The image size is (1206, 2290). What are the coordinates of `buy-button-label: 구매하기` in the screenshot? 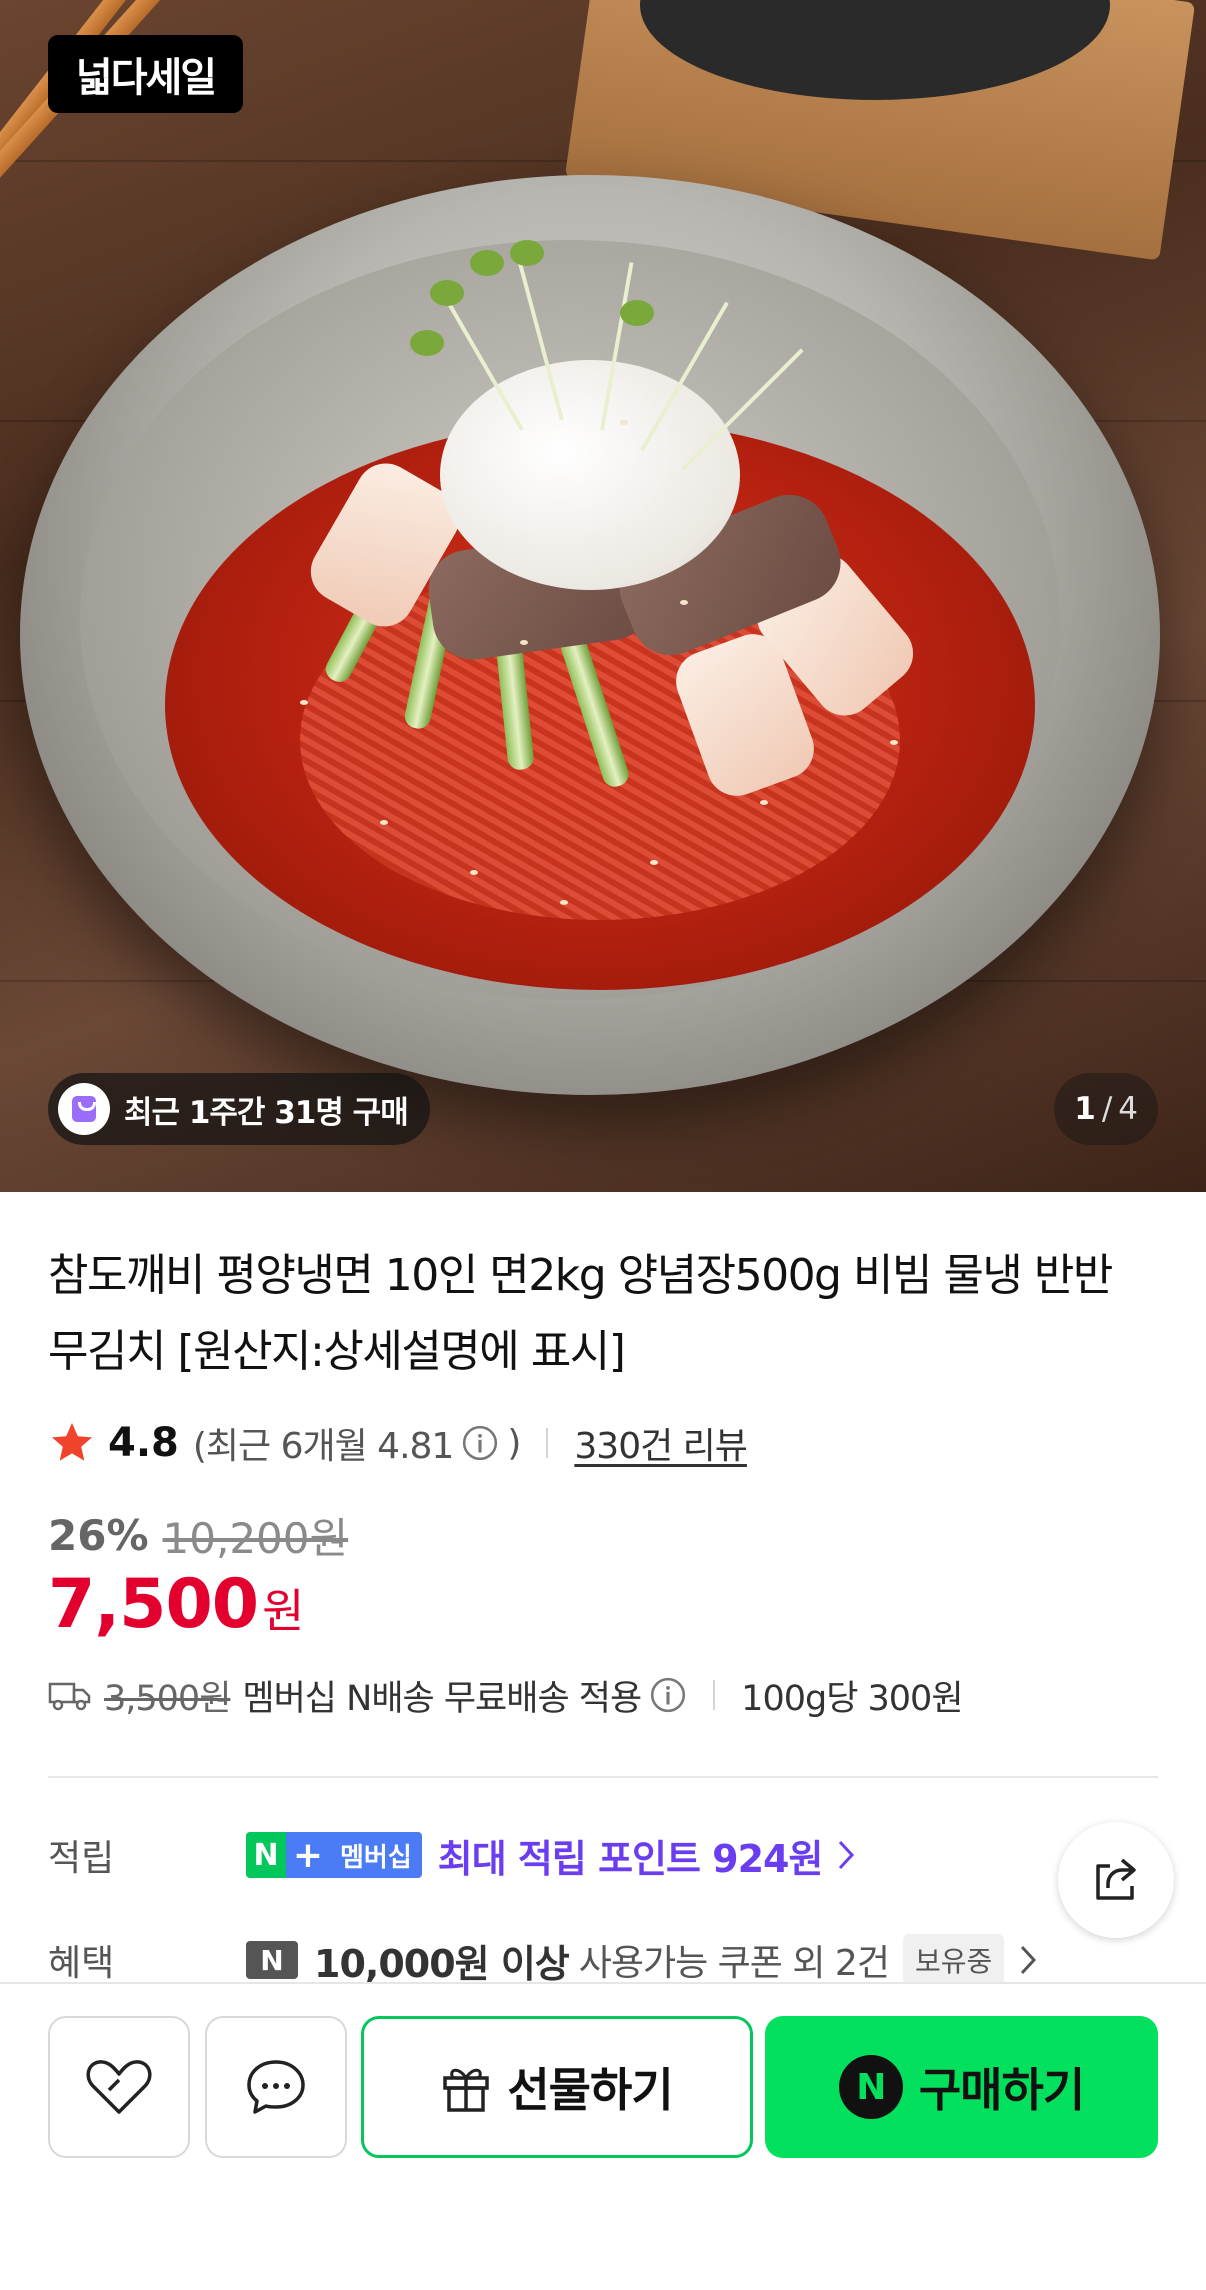 It's located at (1001, 2090).